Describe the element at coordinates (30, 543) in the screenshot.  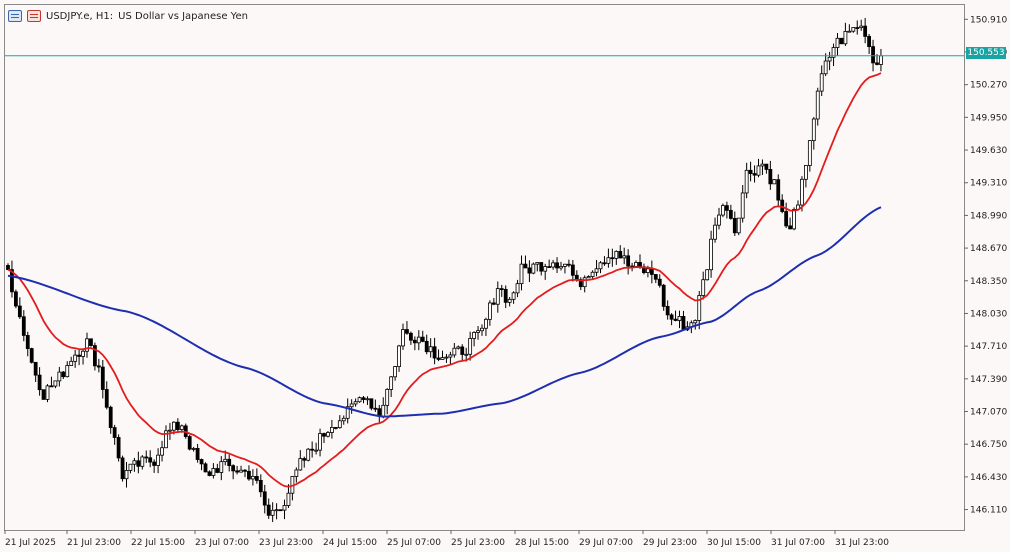
I see `x-tick-label: 21 Jul 2025` at that location.